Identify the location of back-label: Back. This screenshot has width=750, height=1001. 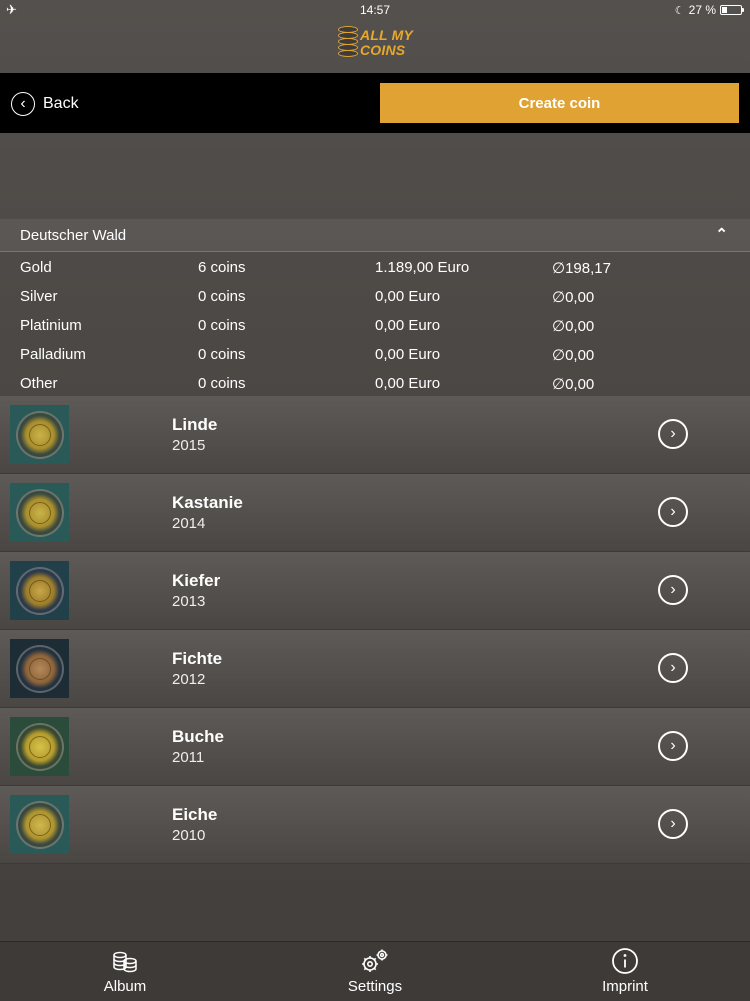
(61, 103).